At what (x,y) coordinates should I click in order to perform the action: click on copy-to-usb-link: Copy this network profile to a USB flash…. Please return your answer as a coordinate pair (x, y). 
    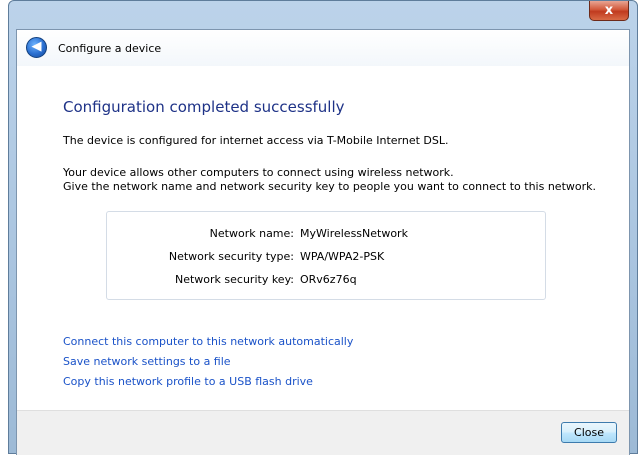
    Looking at the image, I should click on (188, 381).